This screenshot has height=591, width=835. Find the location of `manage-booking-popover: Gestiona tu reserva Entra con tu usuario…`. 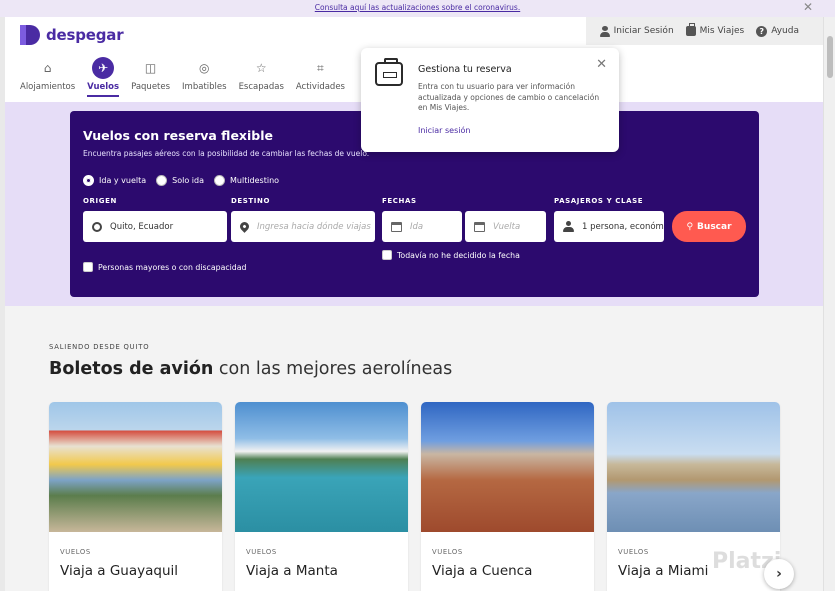

manage-booking-popover: Gestiona tu reserva Entra con tu usuario… is located at coordinates (490, 100).